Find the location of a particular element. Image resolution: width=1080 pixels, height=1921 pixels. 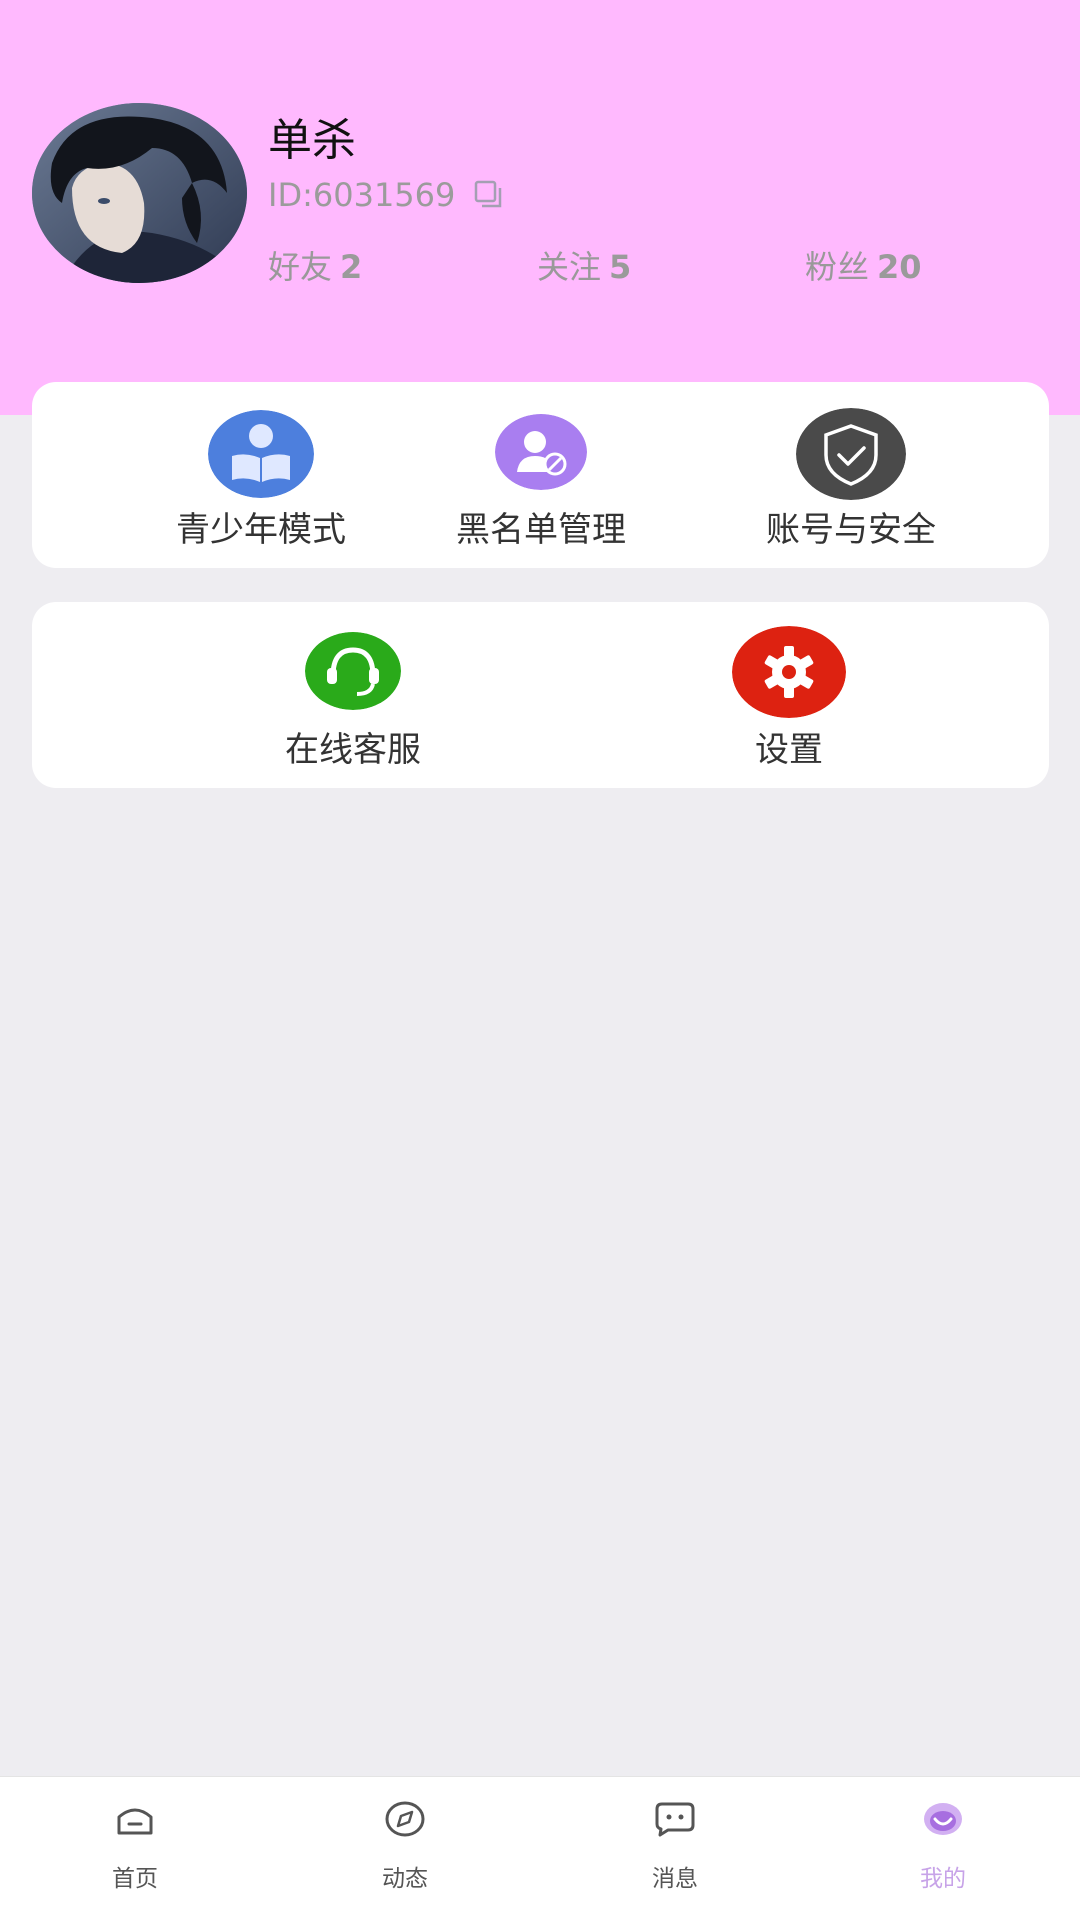

stat-fans-value: 20 is located at coordinates (899, 267).